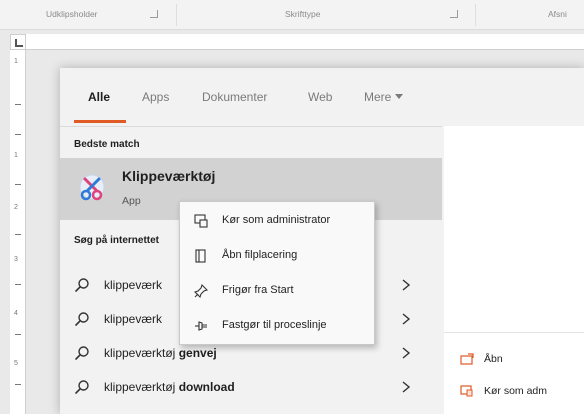 This screenshot has height=414, width=584. I want to click on best-match-subtitle: App, so click(131, 201).